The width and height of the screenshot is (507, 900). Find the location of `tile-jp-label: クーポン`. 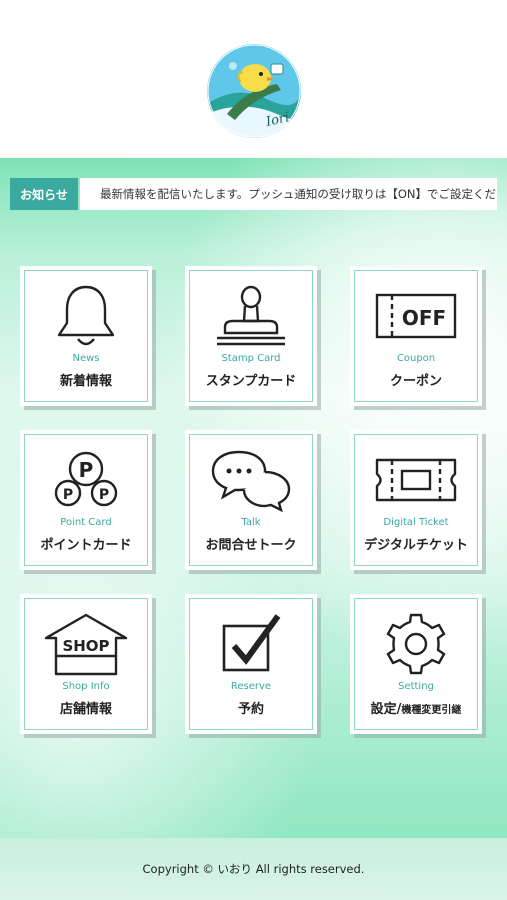

tile-jp-label: クーポン is located at coordinates (415, 381).